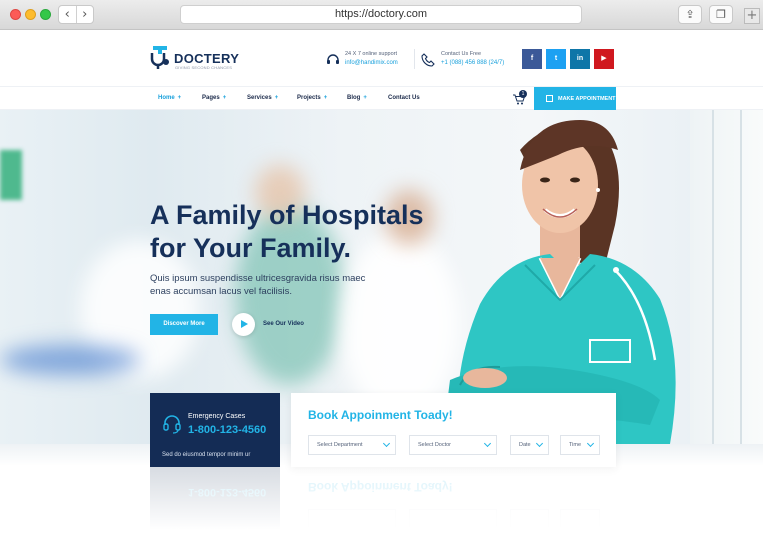 The width and height of the screenshot is (763, 541). I want to click on history-buttons: ‹ ›, so click(76, 14).